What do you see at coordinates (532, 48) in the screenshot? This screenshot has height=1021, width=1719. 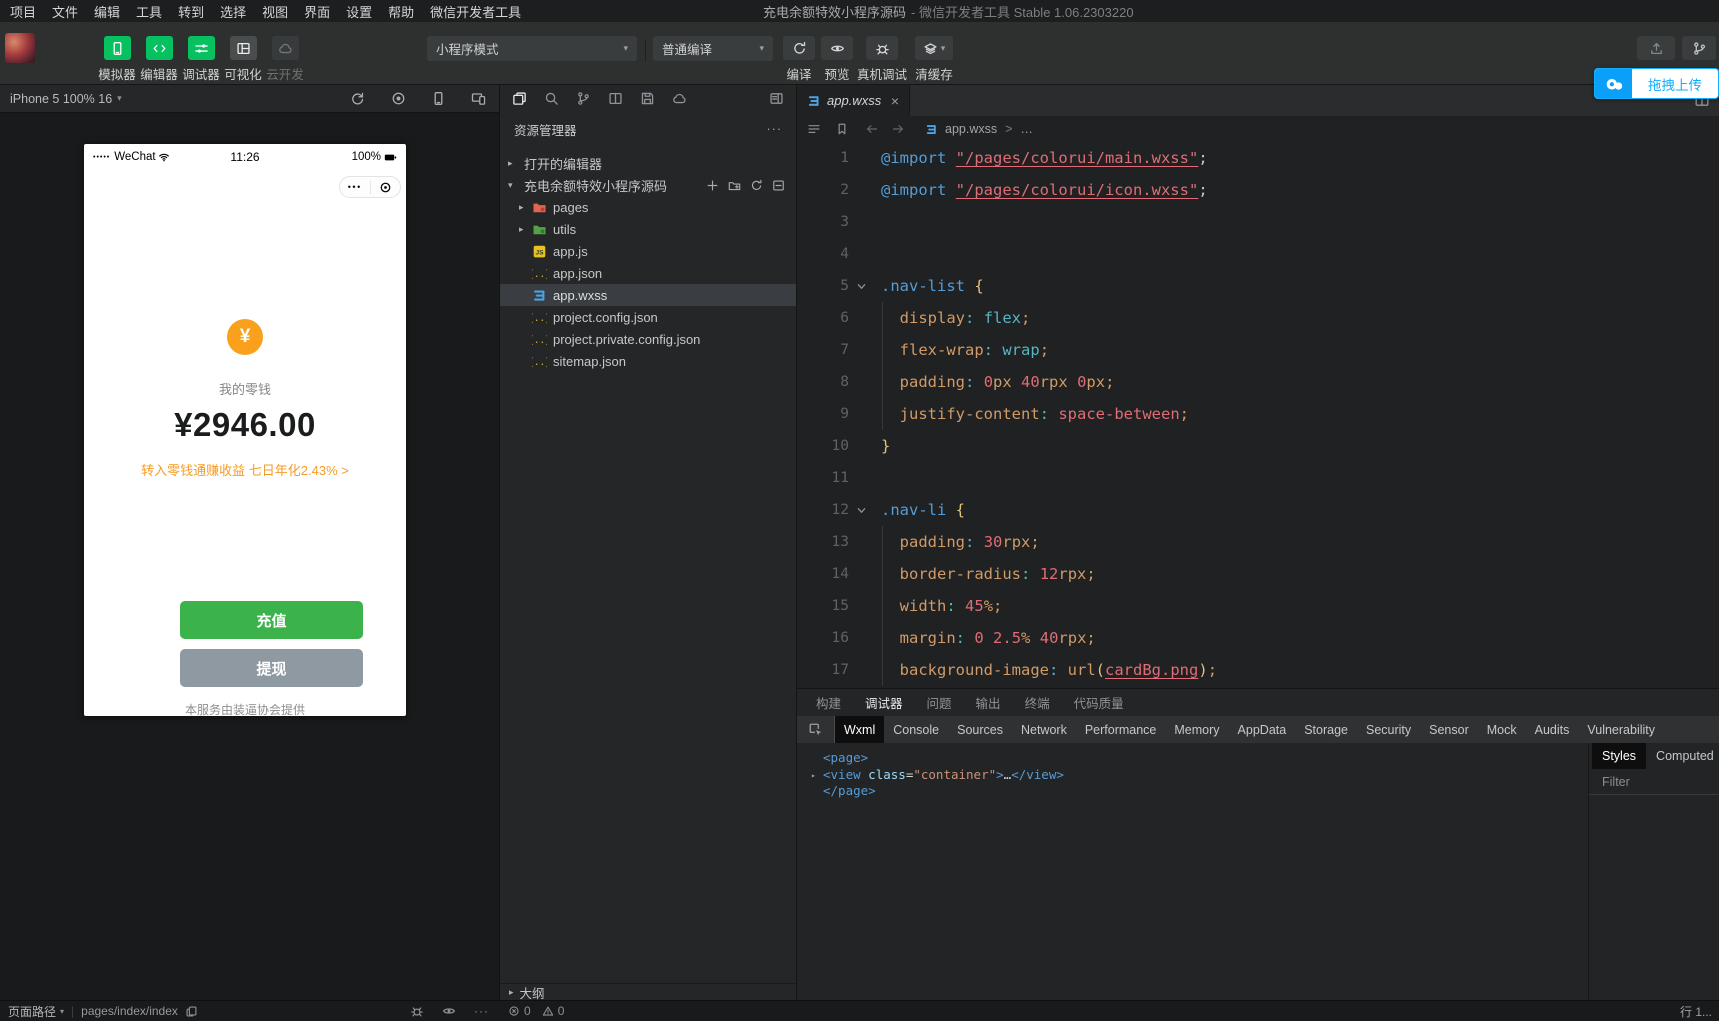 I see `mode-select: 小程序模式 ▾` at bounding box center [532, 48].